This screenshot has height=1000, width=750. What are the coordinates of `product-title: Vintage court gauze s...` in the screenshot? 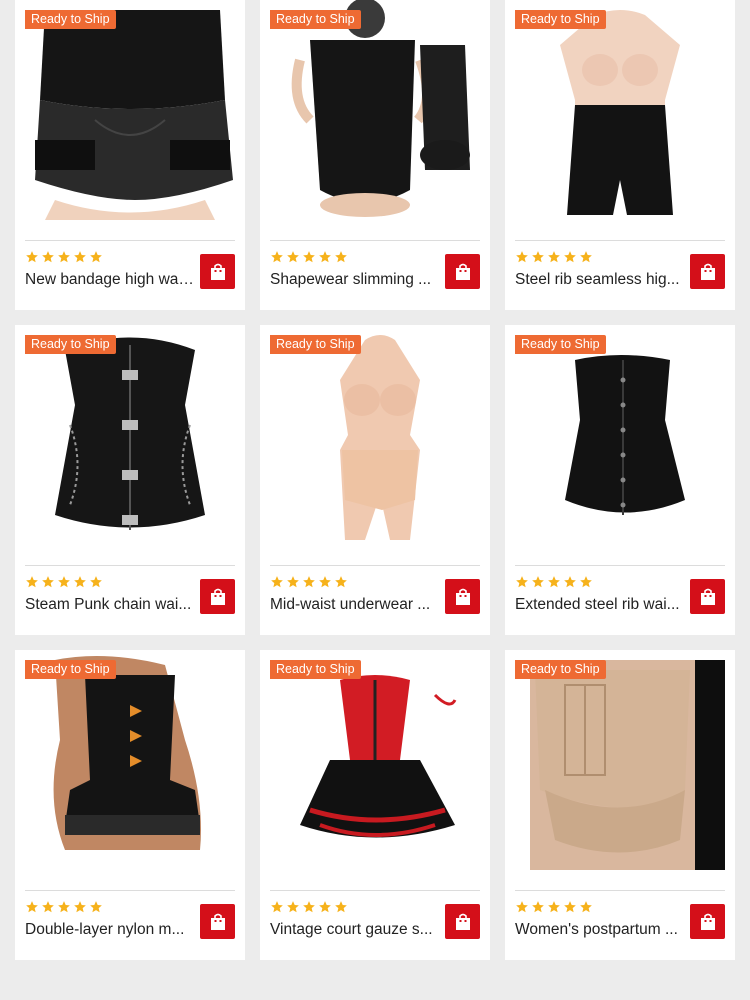 It's located at (356, 930).